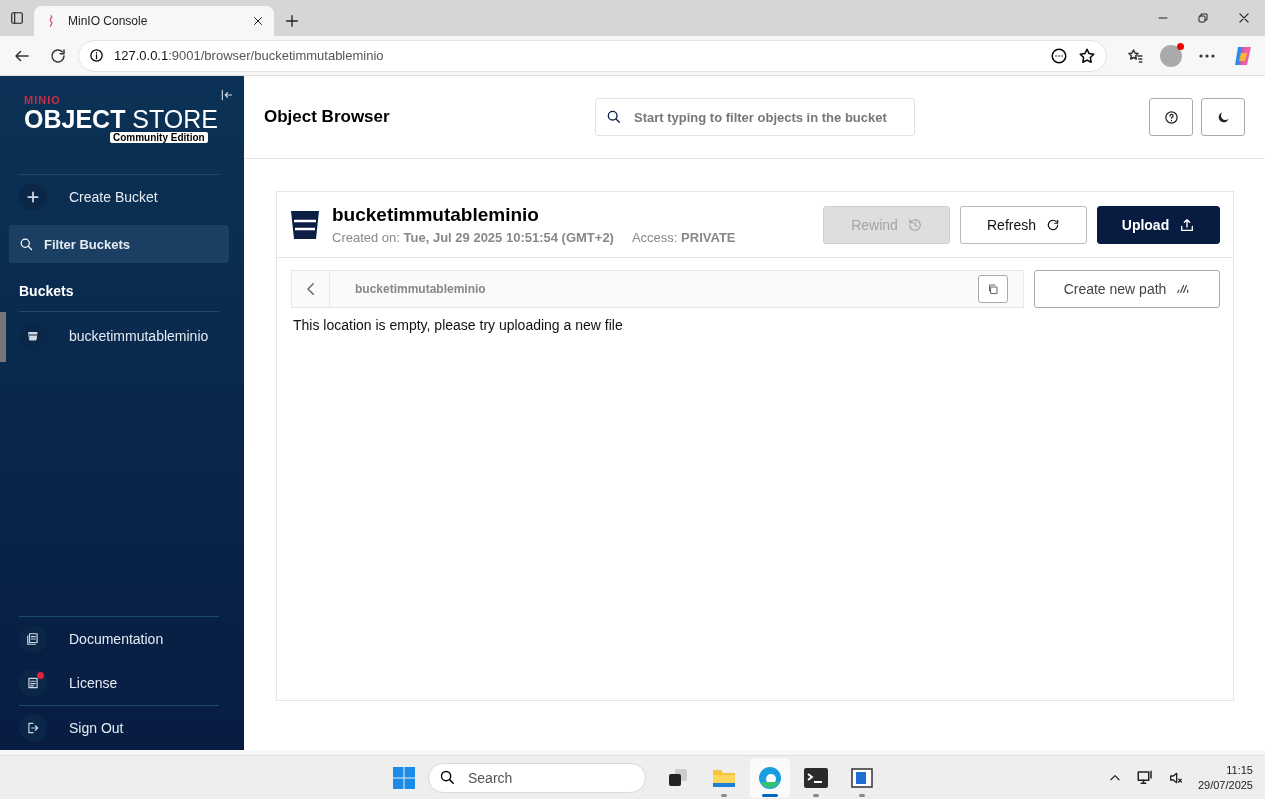  What do you see at coordinates (33, 728) in the screenshot?
I see `sign-out-icon` at bounding box center [33, 728].